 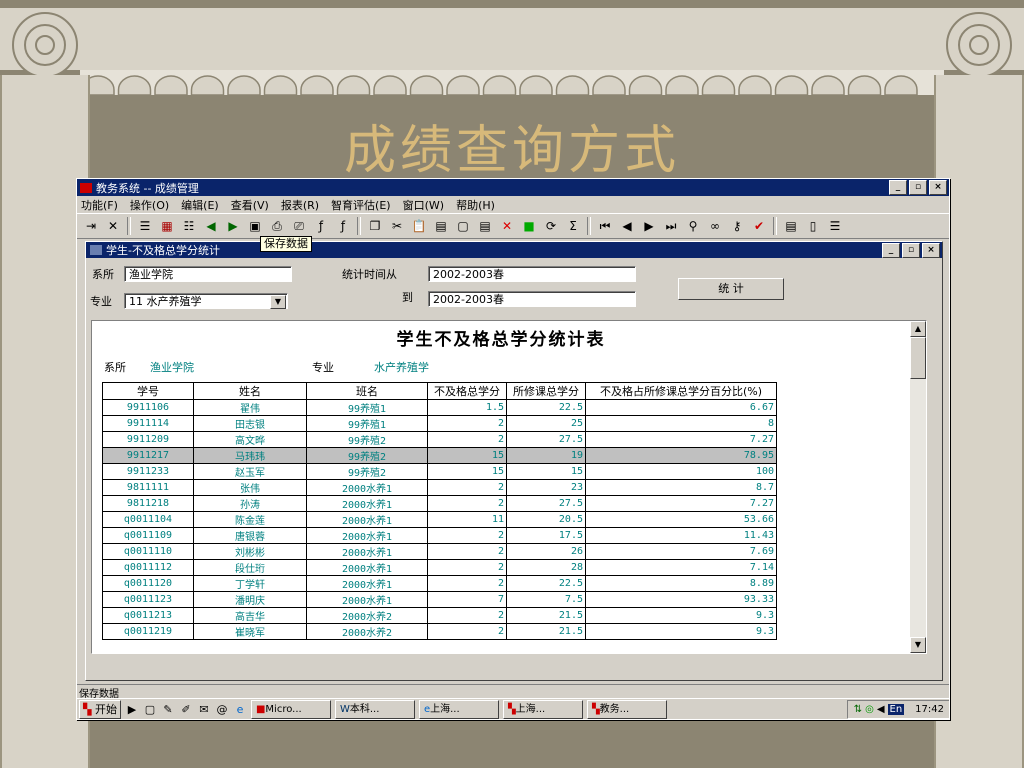 What do you see at coordinates (835, 226) in the screenshot?
I see `rows-icon: ☰` at bounding box center [835, 226].